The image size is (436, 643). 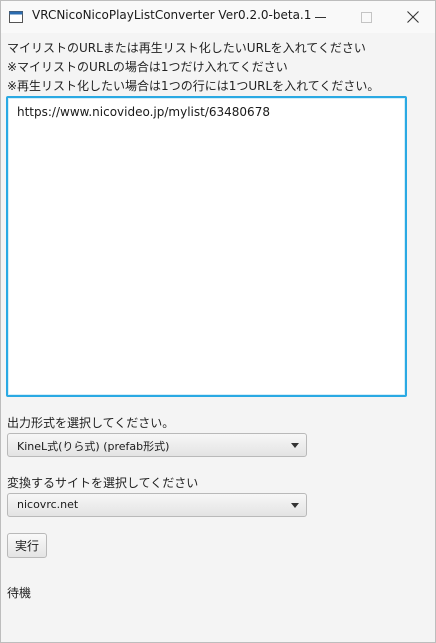 What do you see at coordinates (157, 505) in the screenshot?
I see `site-select: nicovrc.net` at bounding box center [157, 505].